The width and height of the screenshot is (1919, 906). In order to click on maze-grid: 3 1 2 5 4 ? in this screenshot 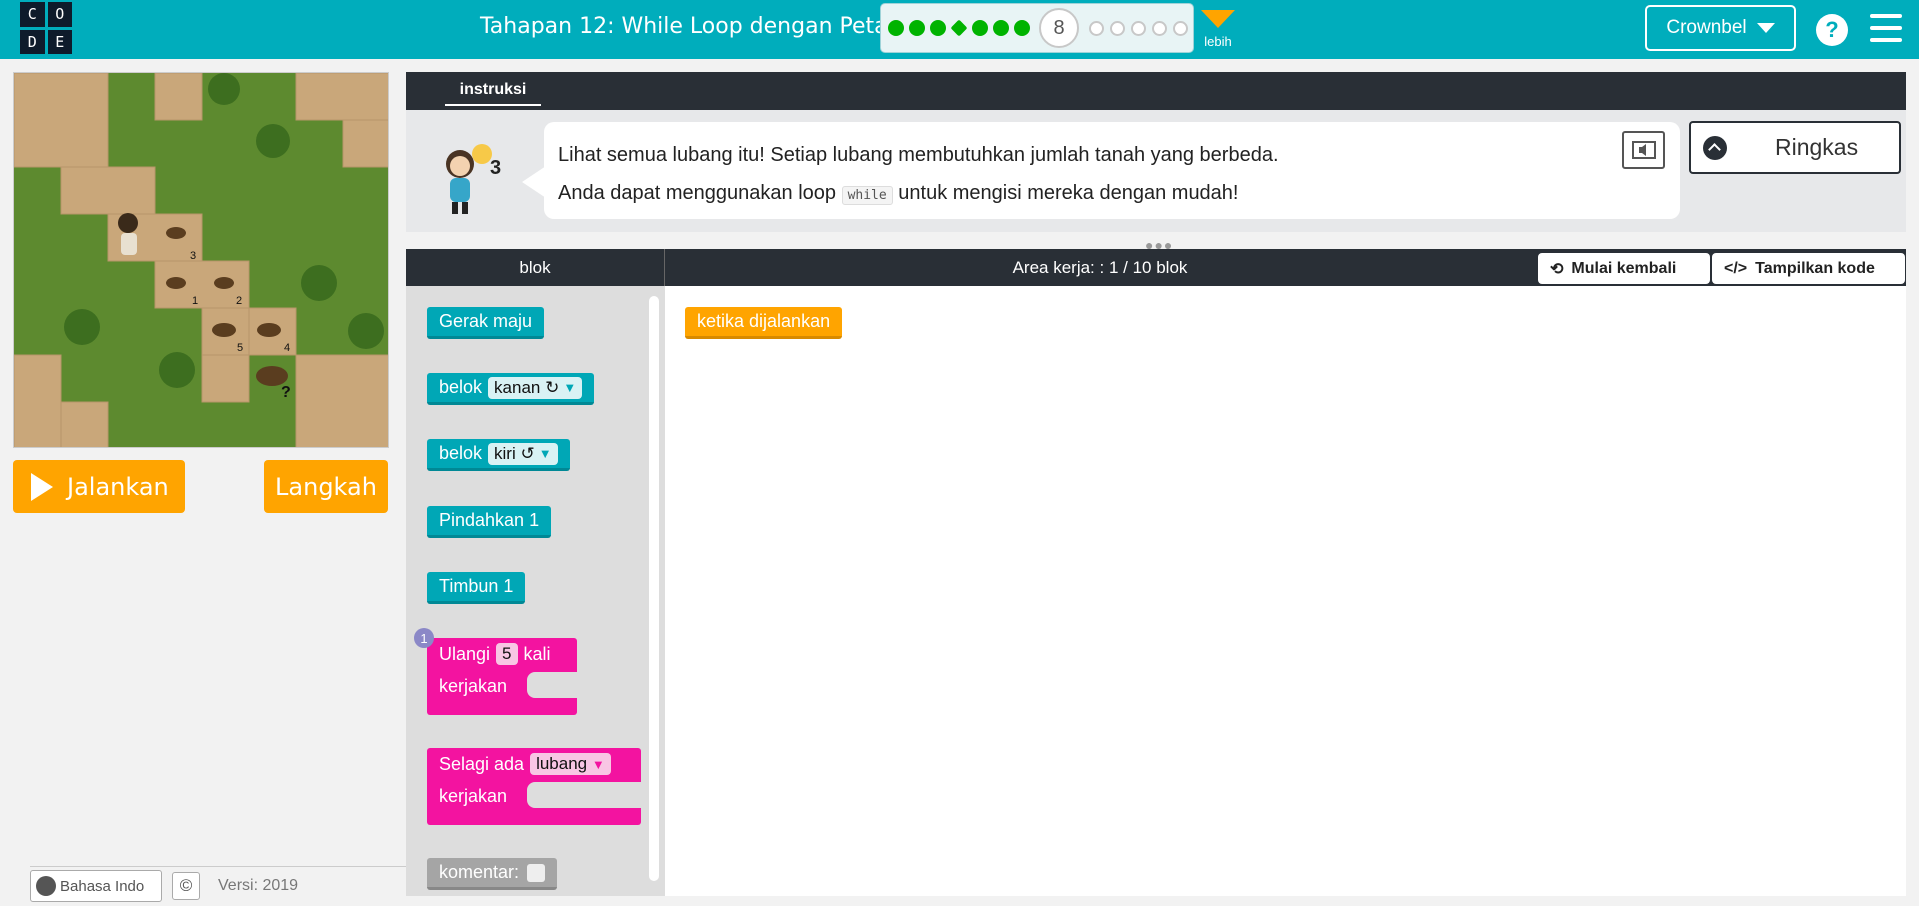, I will do `click(201, 260)`.